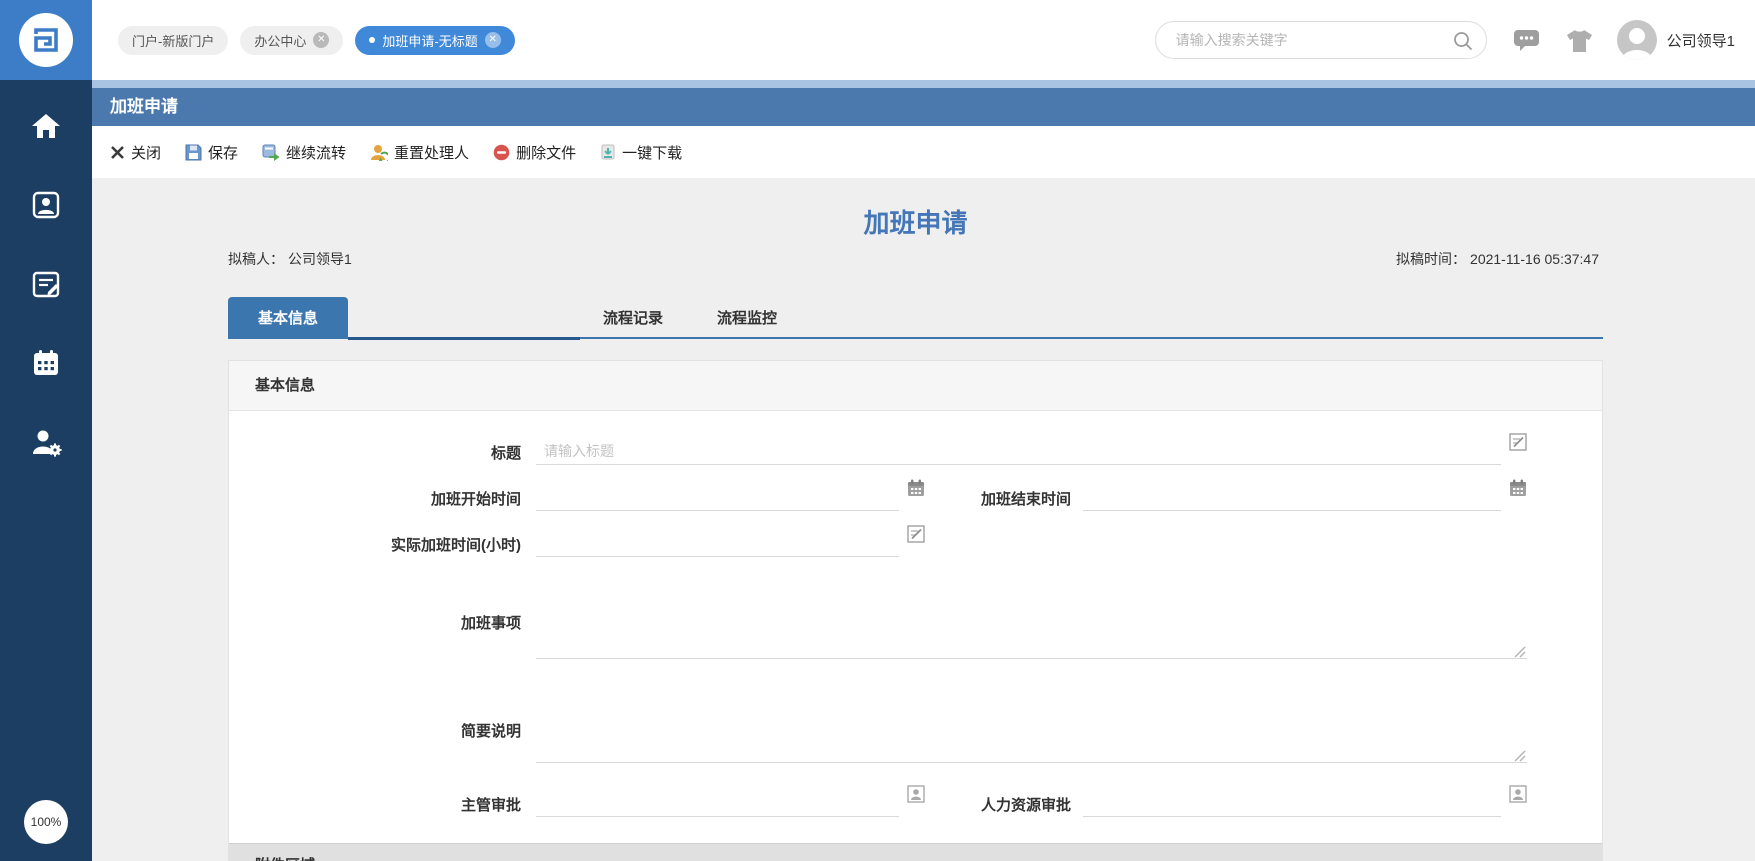 Image resolution: width=1755 pixels, height=861 pixels. What do you see at coordinates (372, 40) in the screenshot?
I see `active-dot-icon` at bounding box center [372, 40].